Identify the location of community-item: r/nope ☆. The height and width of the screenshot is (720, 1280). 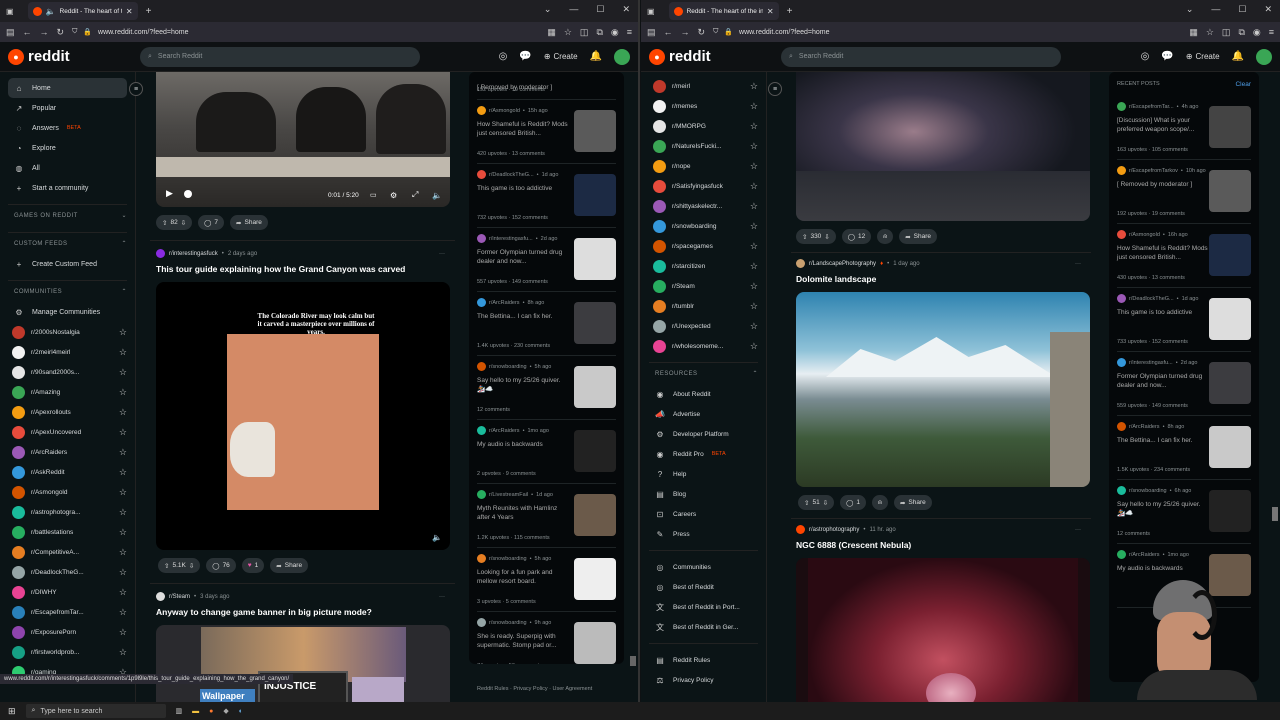
(703, 166).